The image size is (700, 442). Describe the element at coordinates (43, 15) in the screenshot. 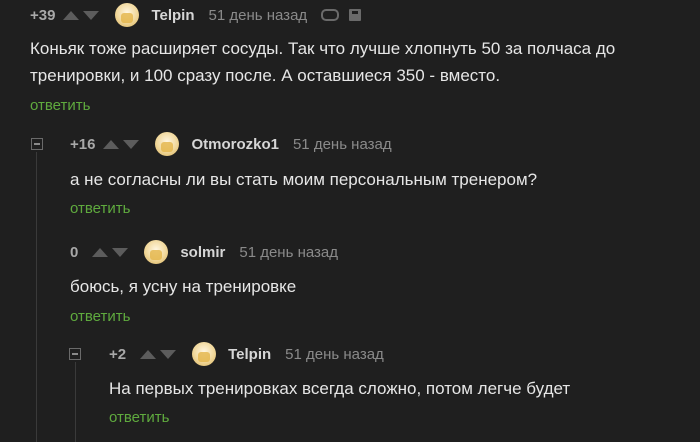

I see `comment-rating: +39` at that location.